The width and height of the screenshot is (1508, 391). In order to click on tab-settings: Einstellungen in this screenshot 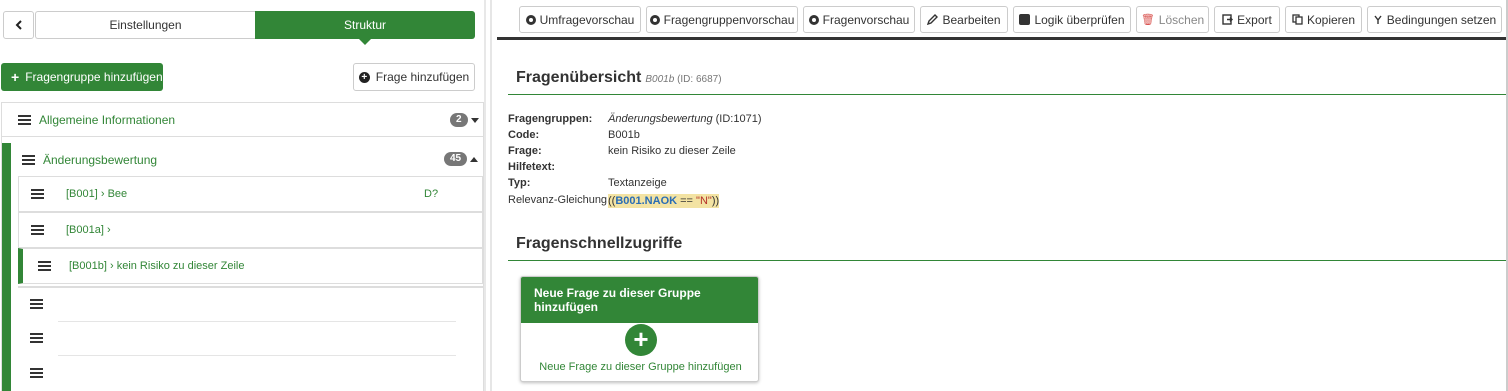, I will do `click(145, 25)`.